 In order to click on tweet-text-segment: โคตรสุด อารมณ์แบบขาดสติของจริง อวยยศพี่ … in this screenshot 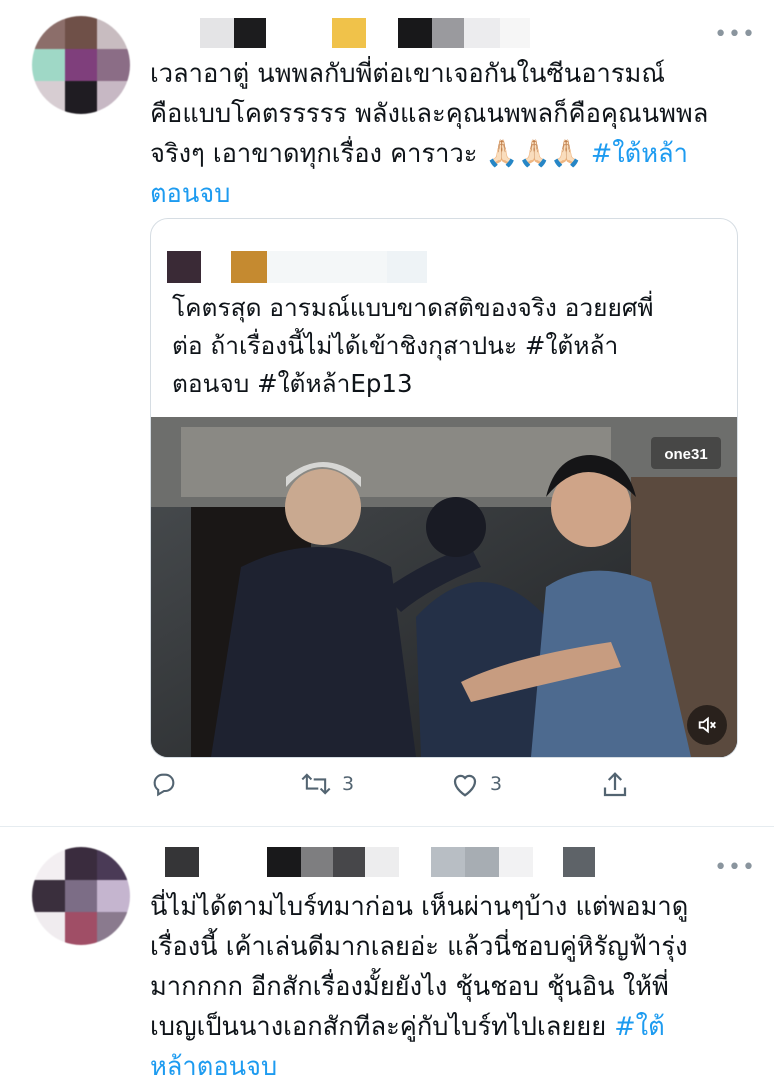, I will do `click(413, 345)`.